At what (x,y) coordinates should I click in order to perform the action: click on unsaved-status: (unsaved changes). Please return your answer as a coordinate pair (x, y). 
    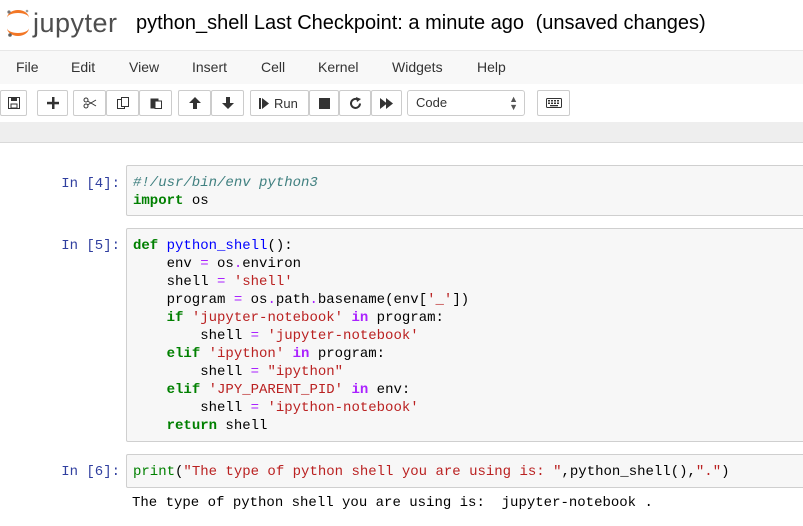
    Looking at the image, I should click on (620, 23).